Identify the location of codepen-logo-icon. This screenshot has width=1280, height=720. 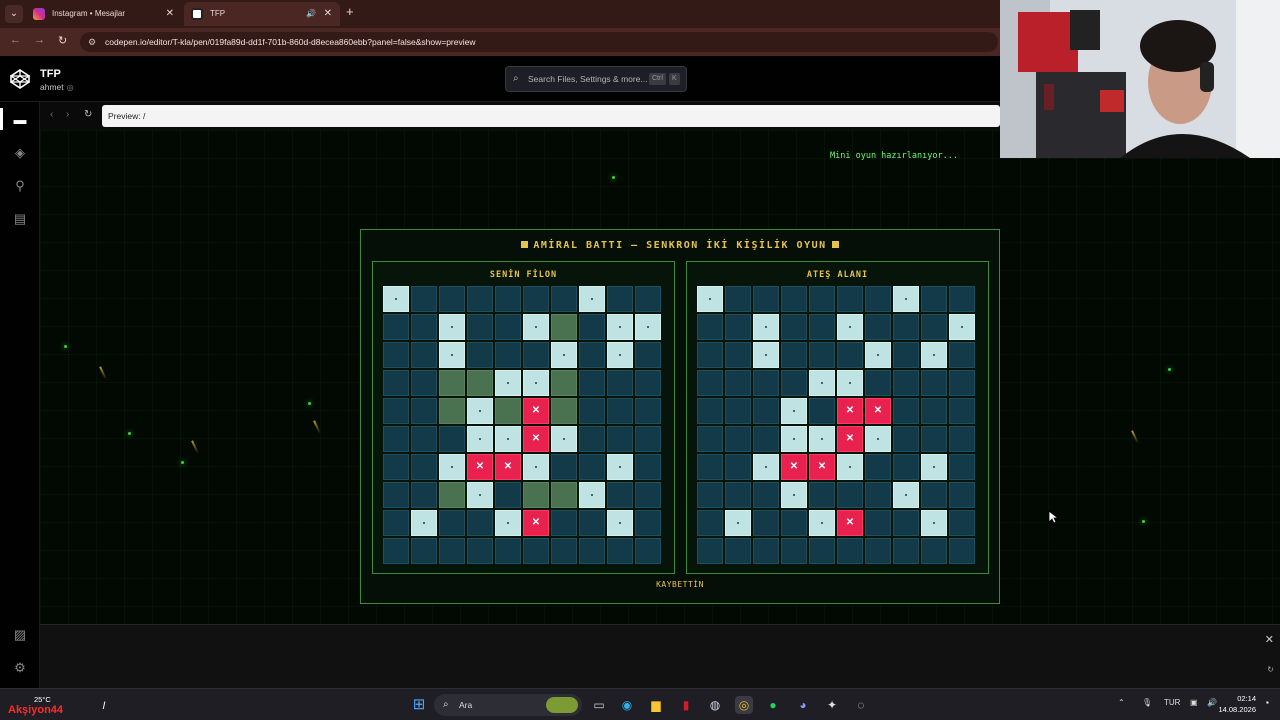
(20, 79).